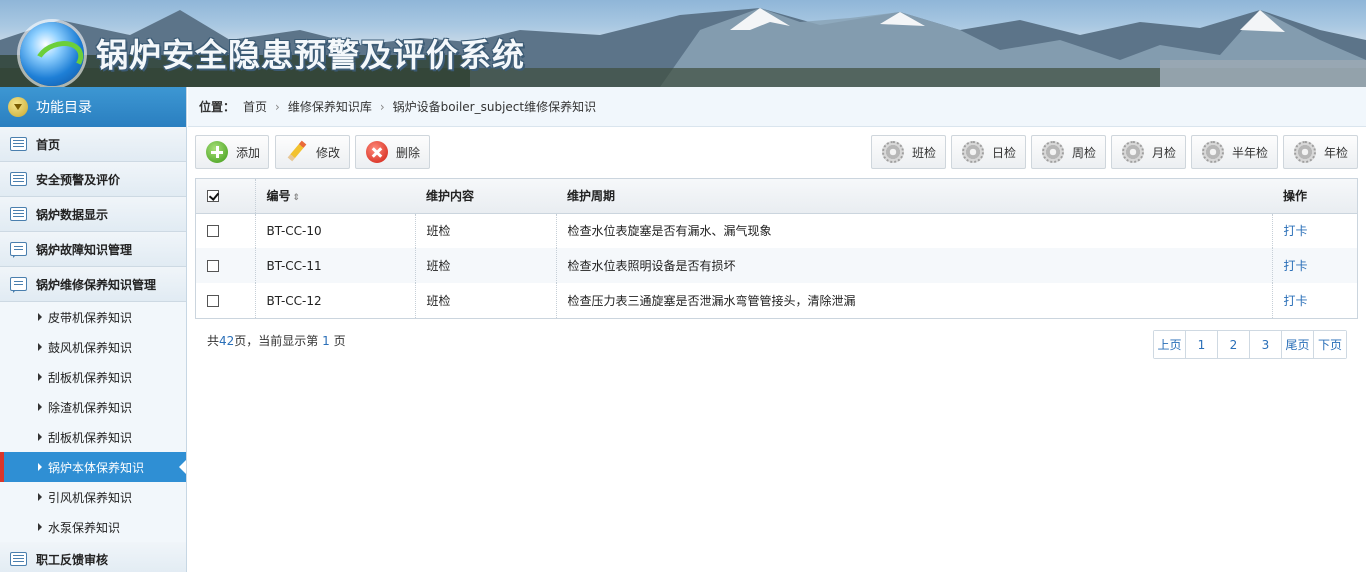 Image resolution: width=1366 pixels, height=572 pixels. Describe the element at coordinates (93, 284) in the screenshot. I see `sidebar-item-maintenance-knowledge: 锅炉维修保养知识管理` at that location.